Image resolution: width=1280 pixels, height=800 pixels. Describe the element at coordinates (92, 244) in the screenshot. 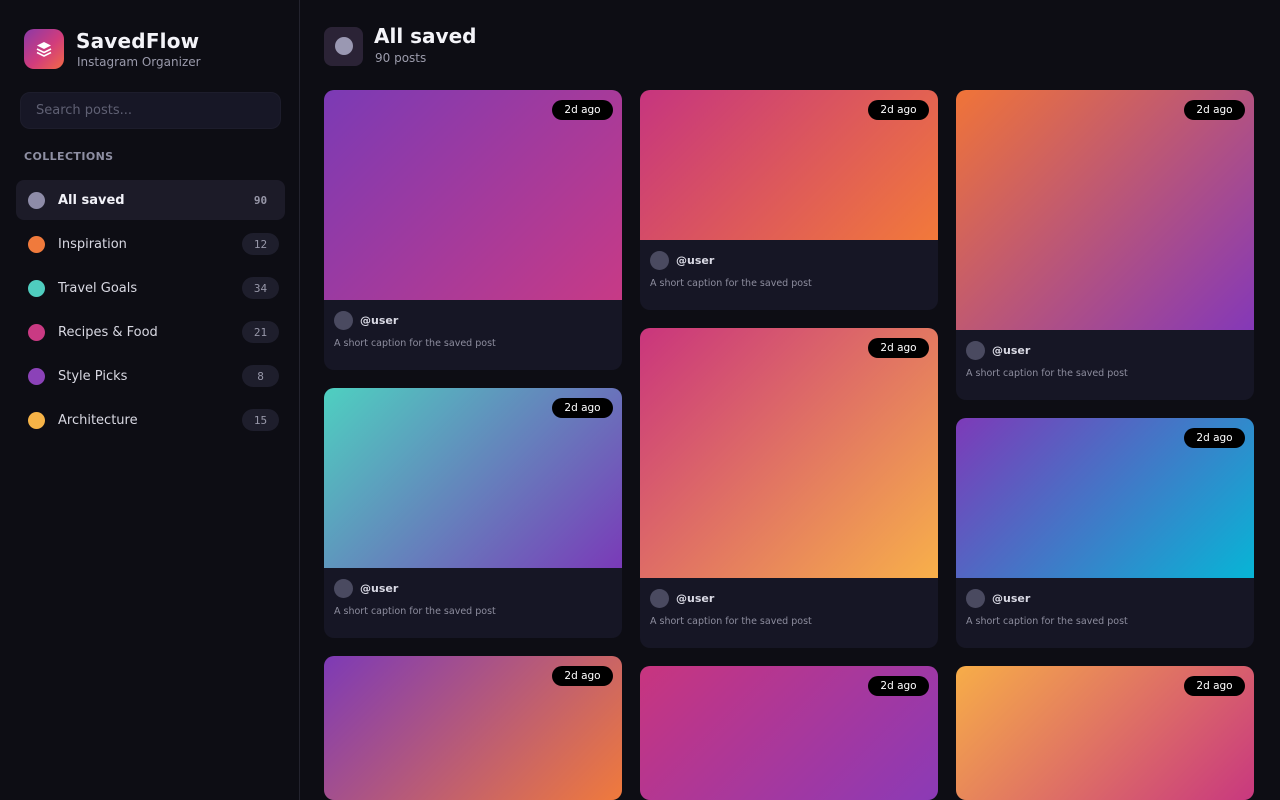

I see `collection-label: Inspiration` at that location.